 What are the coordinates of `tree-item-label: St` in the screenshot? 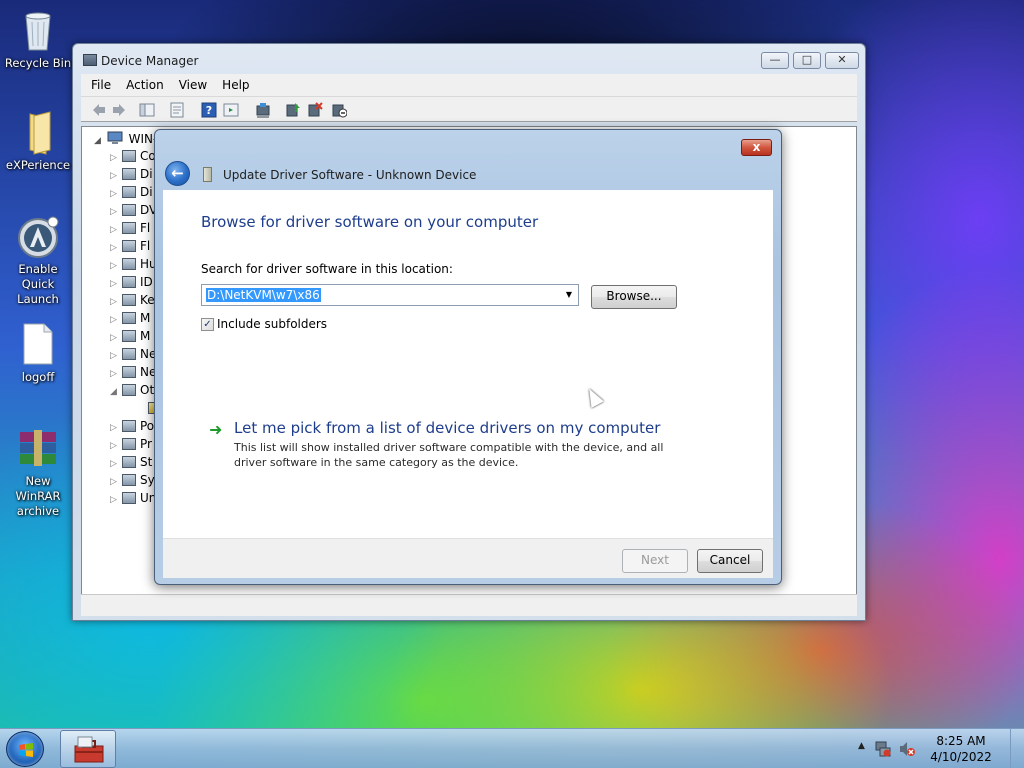 It's located at (146, 462).